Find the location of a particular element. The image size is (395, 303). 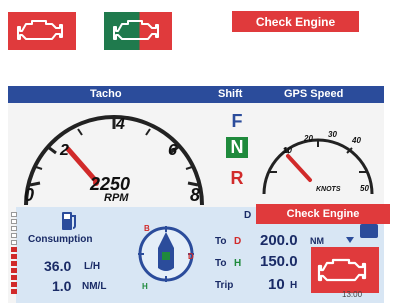

nav-header: D is located at coordinates (248, 215).